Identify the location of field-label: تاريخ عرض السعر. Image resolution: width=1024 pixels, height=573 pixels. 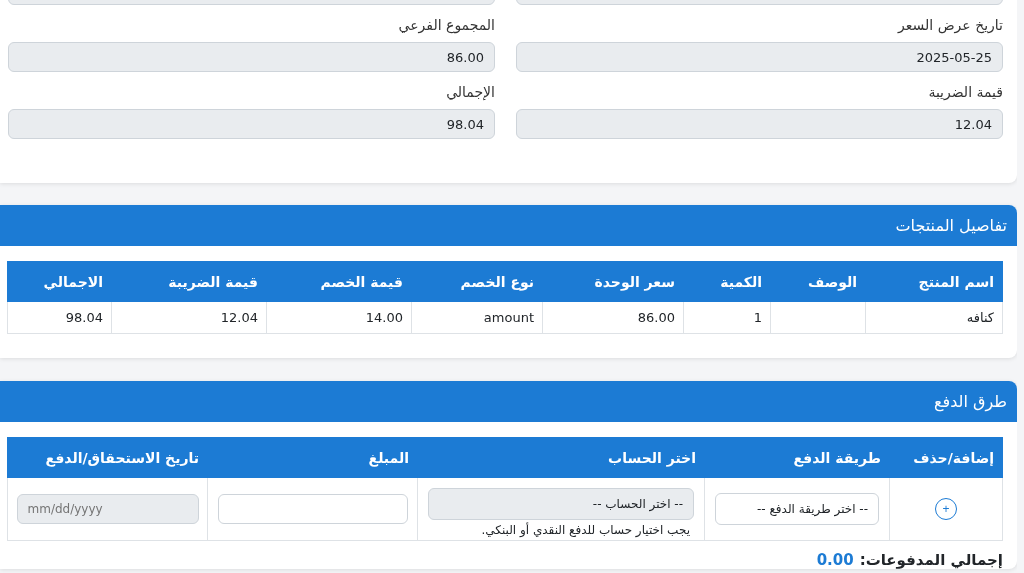
(949, 25).